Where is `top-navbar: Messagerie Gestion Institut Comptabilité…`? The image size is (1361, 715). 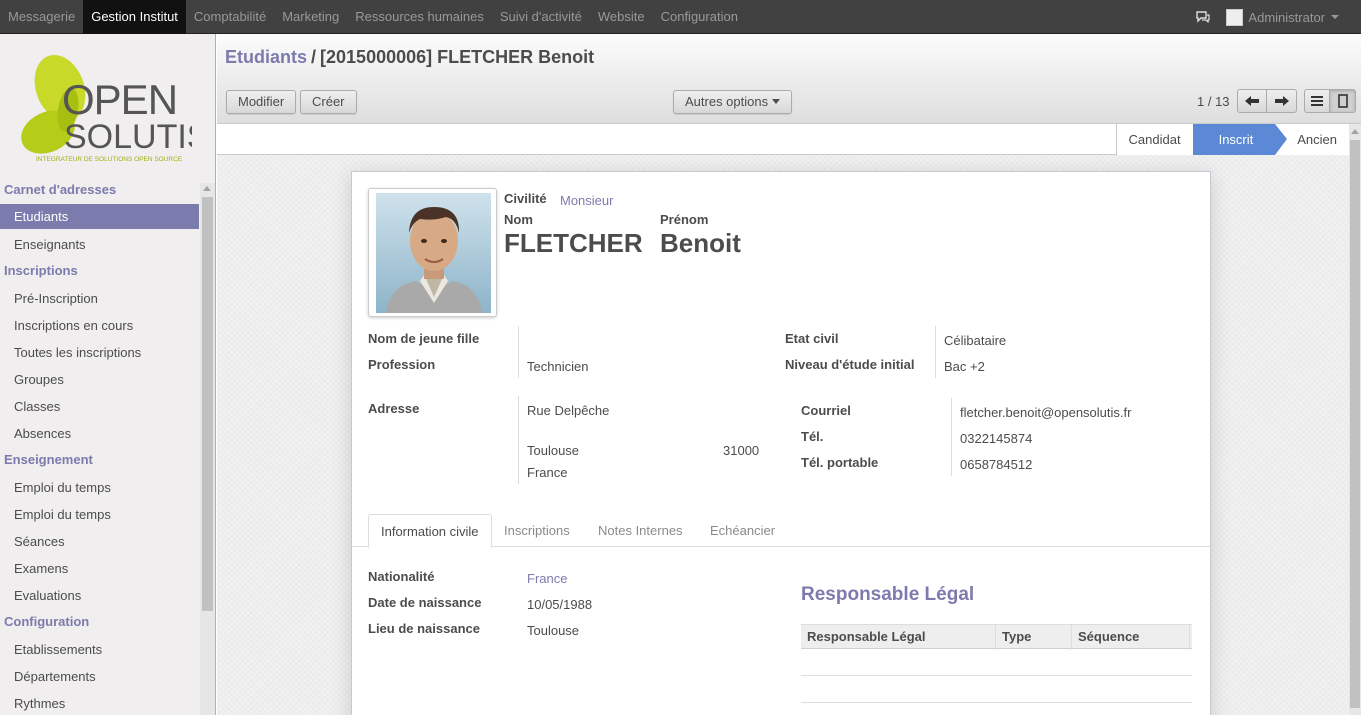
top-navbar: Messagerie Gestion Institut Comptabilité… is located at coordinates (680, 17).